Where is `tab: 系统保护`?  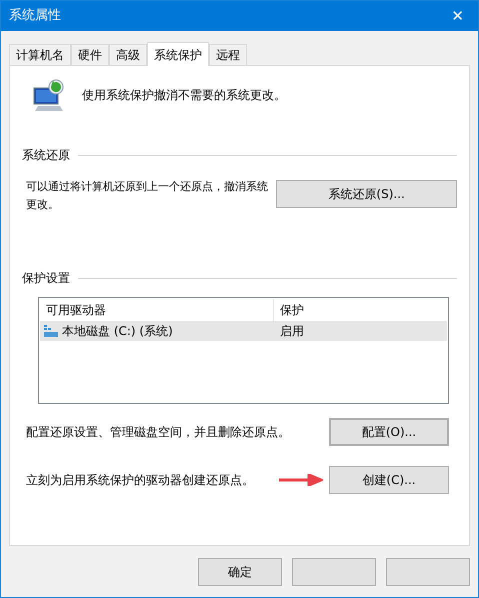
tab: 系统保护 is located at coordinates (178, 54).